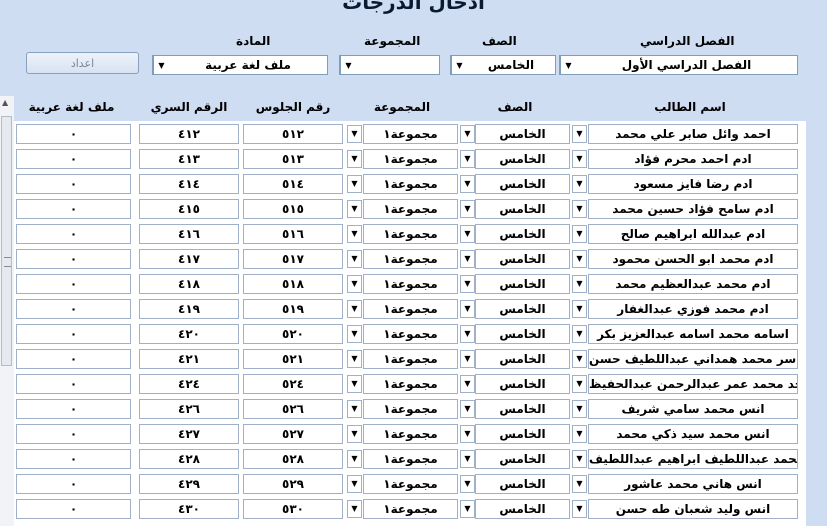 Image resolution: width=827 pixels, height=526 pixels. What do you see at coordinates (693, 359) in the screenshot?
I see `student-name-cell: اسر محمد همداني عبداللطيف حسن` at bounding box center [693, 359].